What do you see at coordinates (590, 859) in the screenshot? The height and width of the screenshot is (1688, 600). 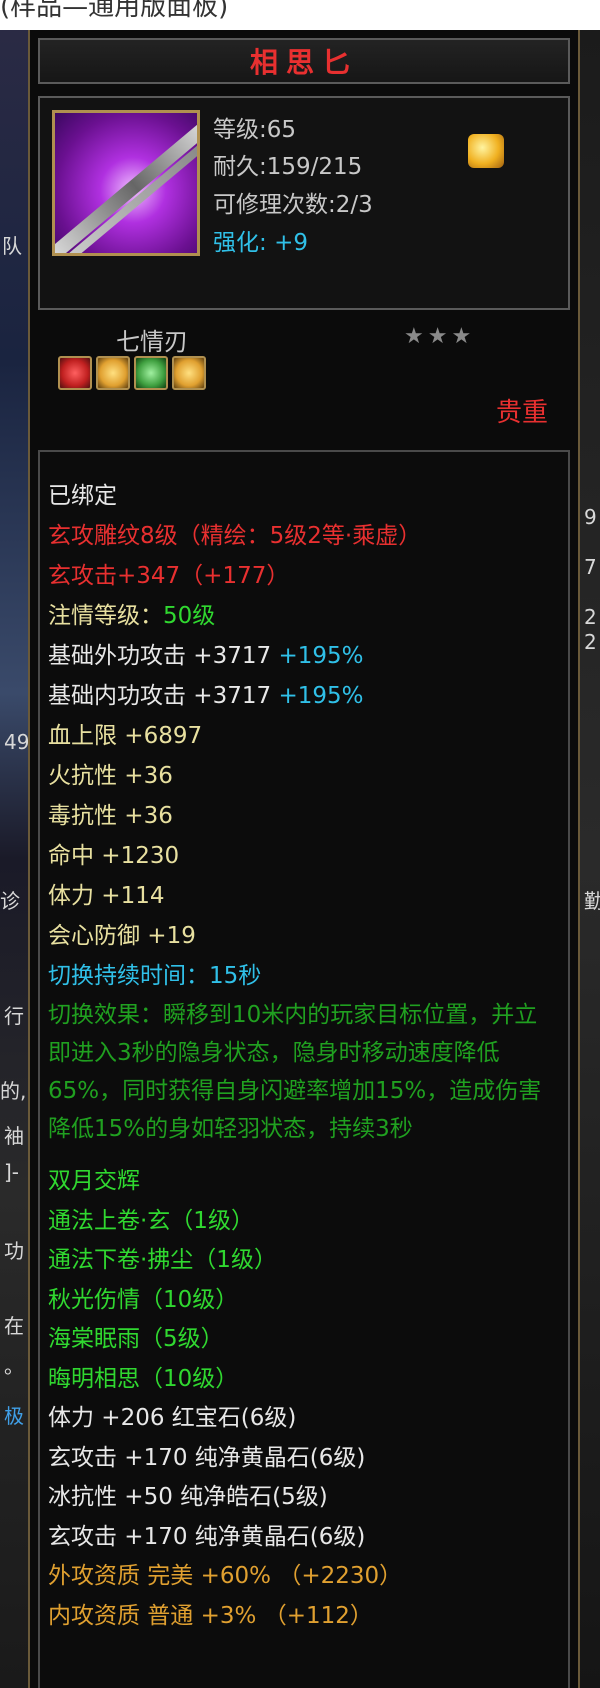 I see `right-background` at bounding box center [590, 859].